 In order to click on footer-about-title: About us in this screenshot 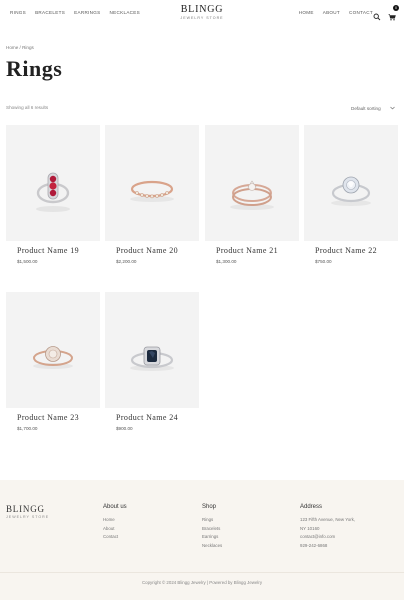, I will do `click(115, 507)`.